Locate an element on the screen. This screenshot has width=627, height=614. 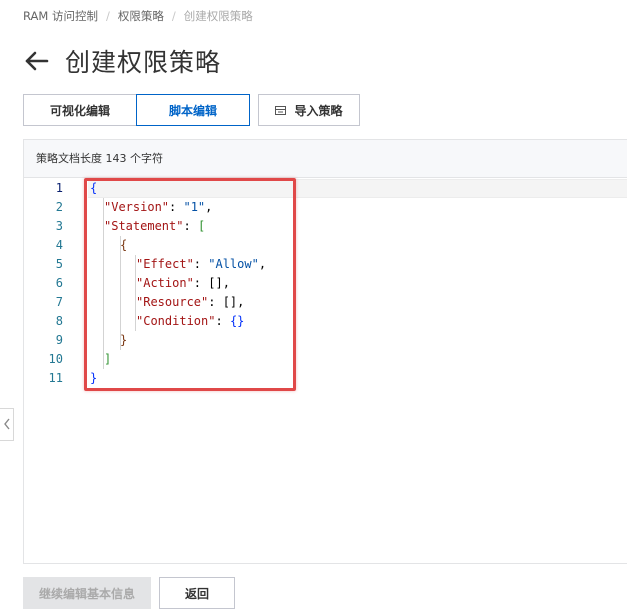
code-line: "Statement": [ is located at coordinates (154, 226).